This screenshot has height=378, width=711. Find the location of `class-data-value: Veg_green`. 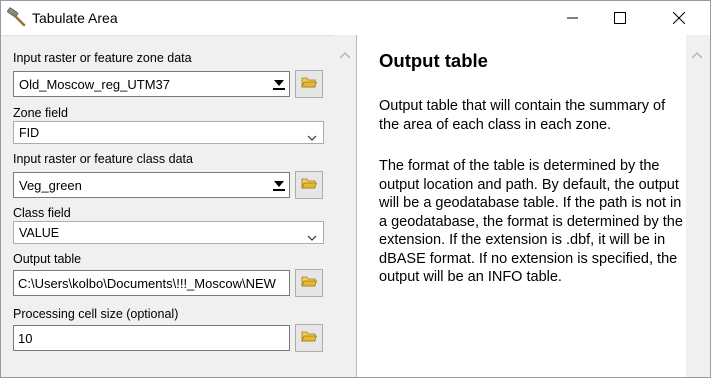

class-data-value: Veg_green is located at coordinates (50, 185).